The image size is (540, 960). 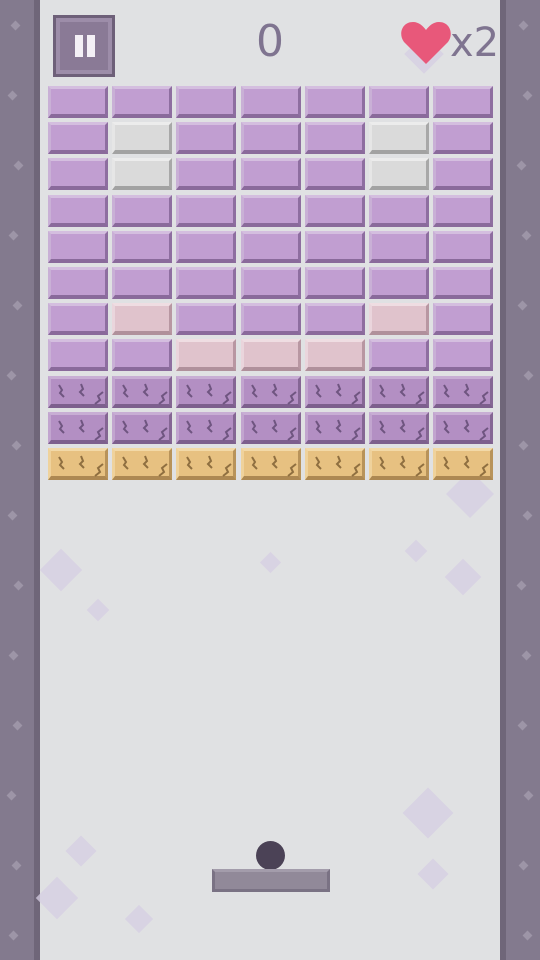 What do you see at coordinates (270, 41) in the screenshot?
I see `score-display: 0` at bounding box center [270, 41].